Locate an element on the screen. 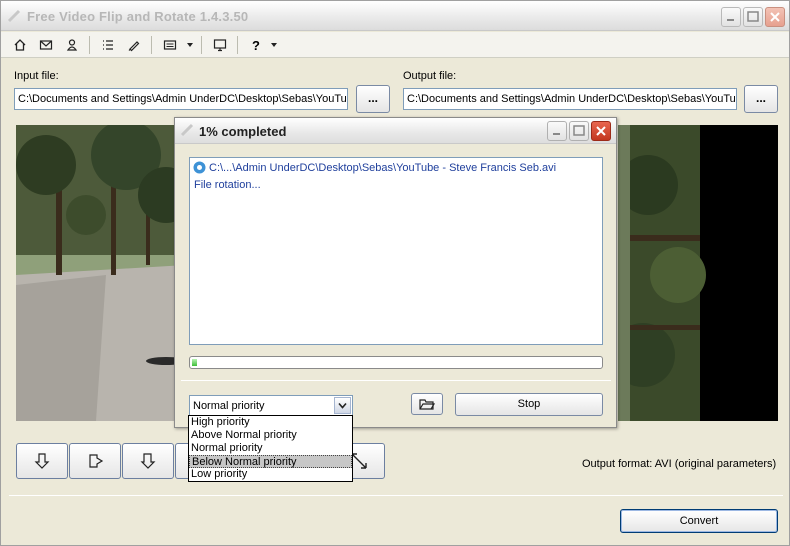 This screenshot has width=790, height=546. separator is located at coordinates (396, 495).